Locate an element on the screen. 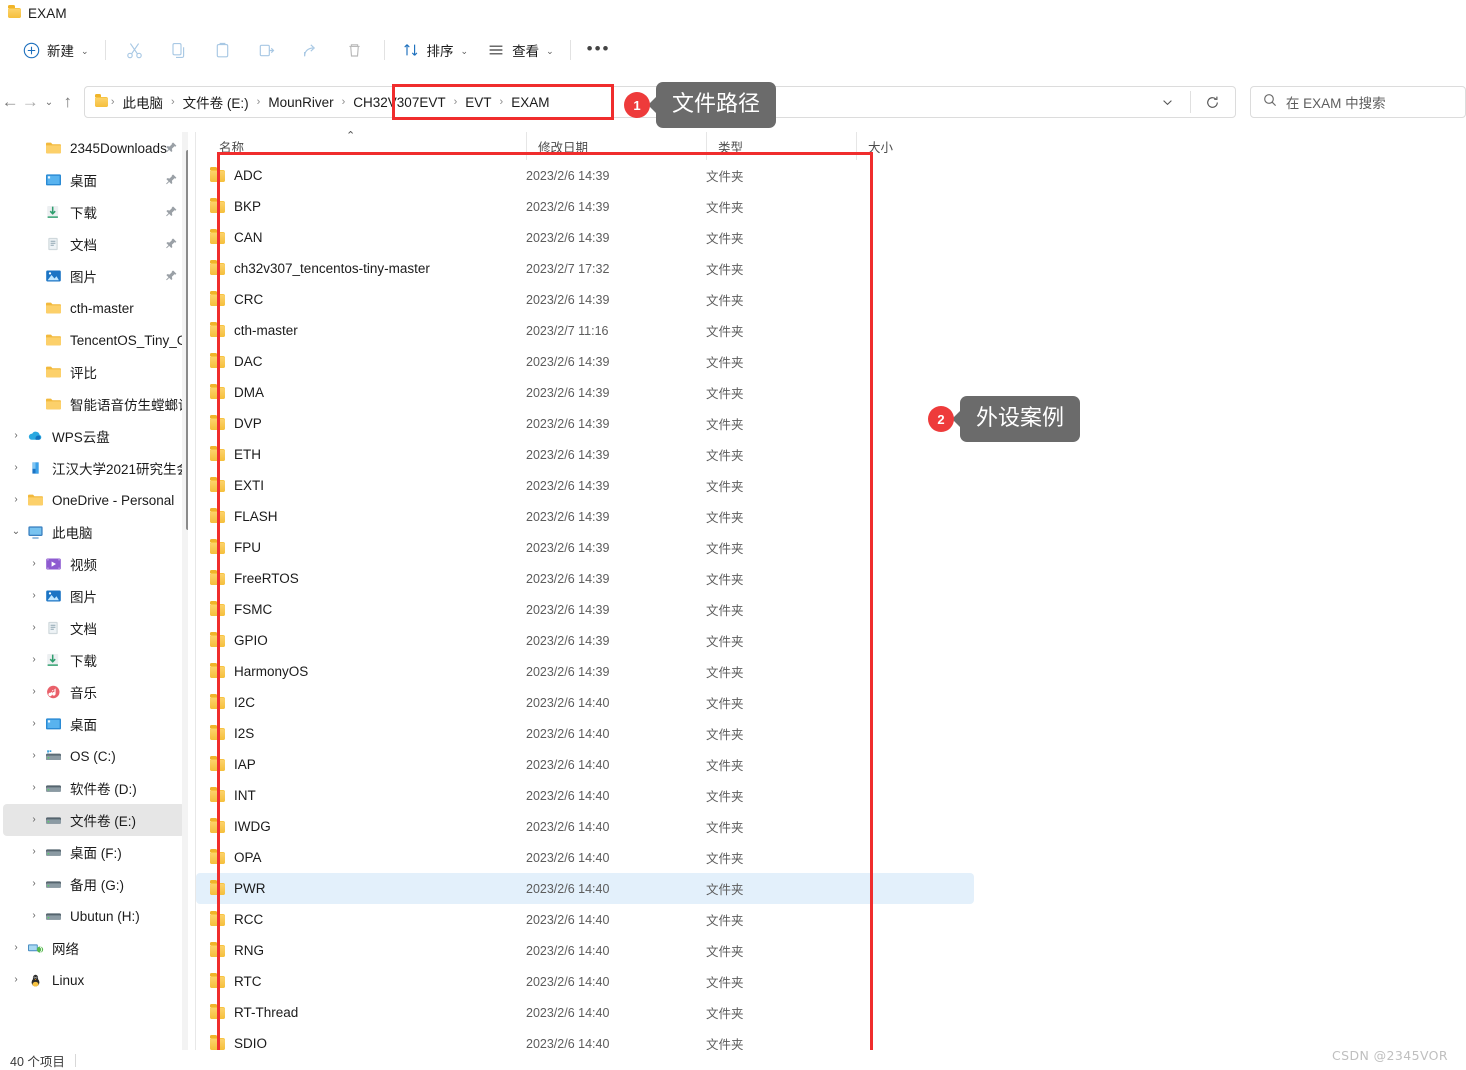 The height and width of the screenshot is (1070, 1466). file-list-row: FLASH 2023/2/6 14:39 文件夹 is located at coordinates (585, 516).